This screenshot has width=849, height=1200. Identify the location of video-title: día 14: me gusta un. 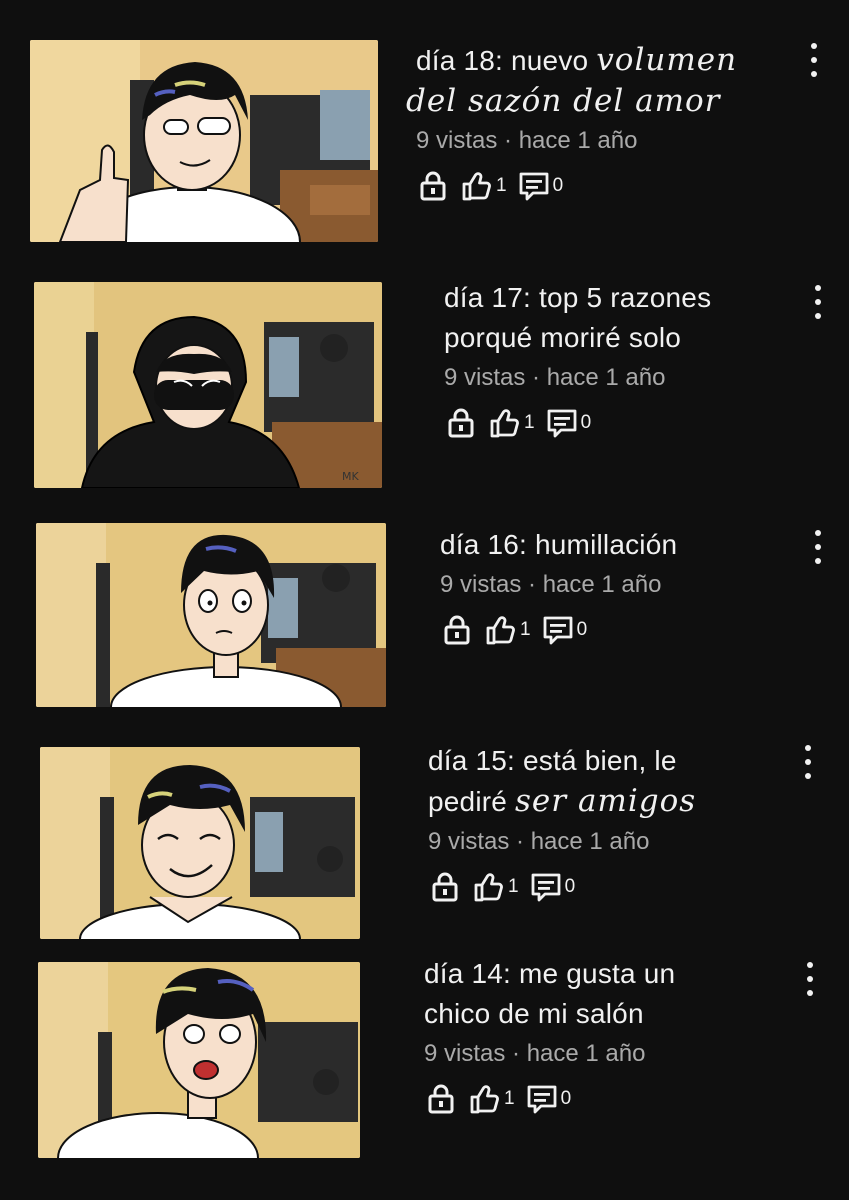
(609, 974).